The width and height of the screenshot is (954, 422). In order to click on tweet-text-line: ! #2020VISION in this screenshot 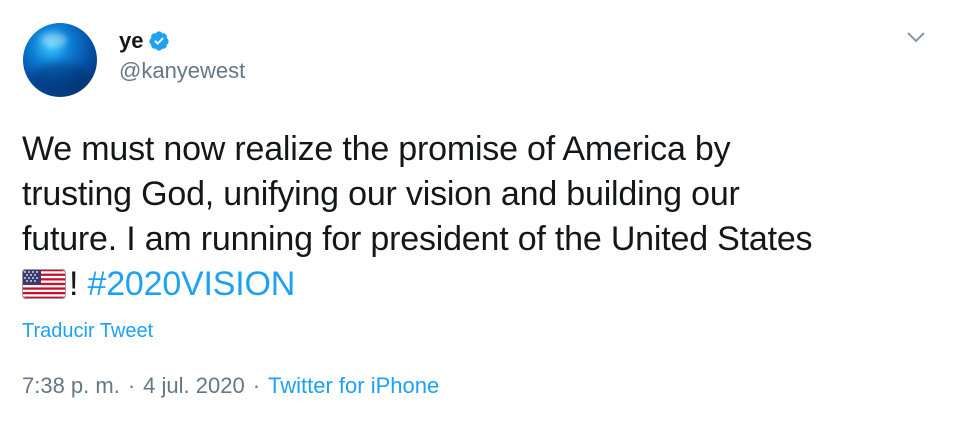, I will do `click(472, 284)`.